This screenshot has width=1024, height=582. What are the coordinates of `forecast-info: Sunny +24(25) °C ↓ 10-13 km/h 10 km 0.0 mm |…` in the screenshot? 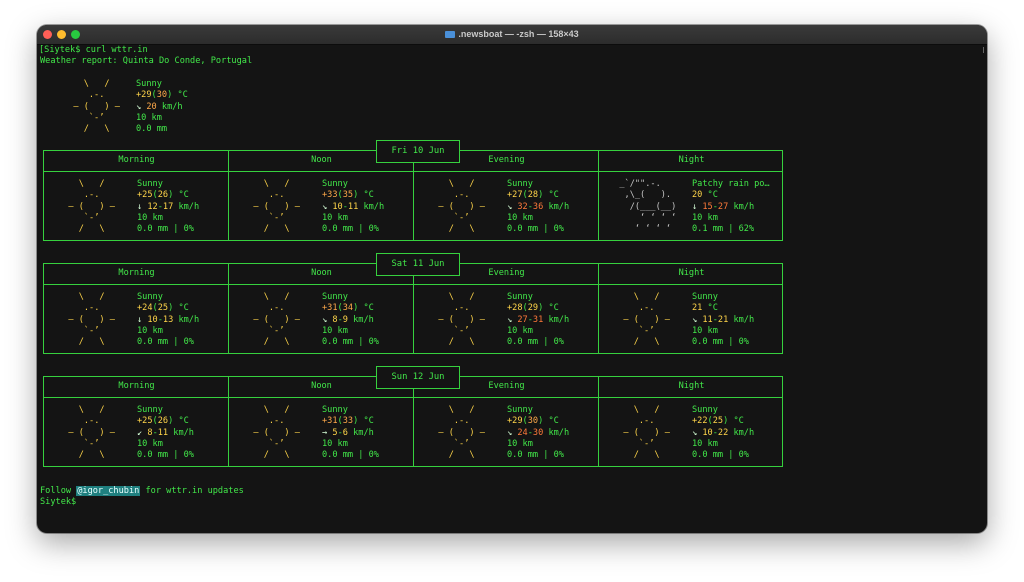 It's located at (183, 320).